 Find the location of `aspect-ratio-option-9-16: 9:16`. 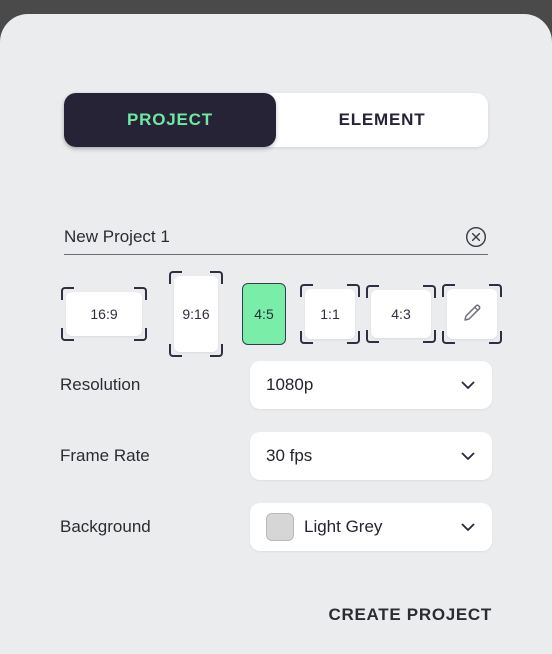

aspect-ratio-option-9-16: 9:16 is located at coordinates (196, 314).